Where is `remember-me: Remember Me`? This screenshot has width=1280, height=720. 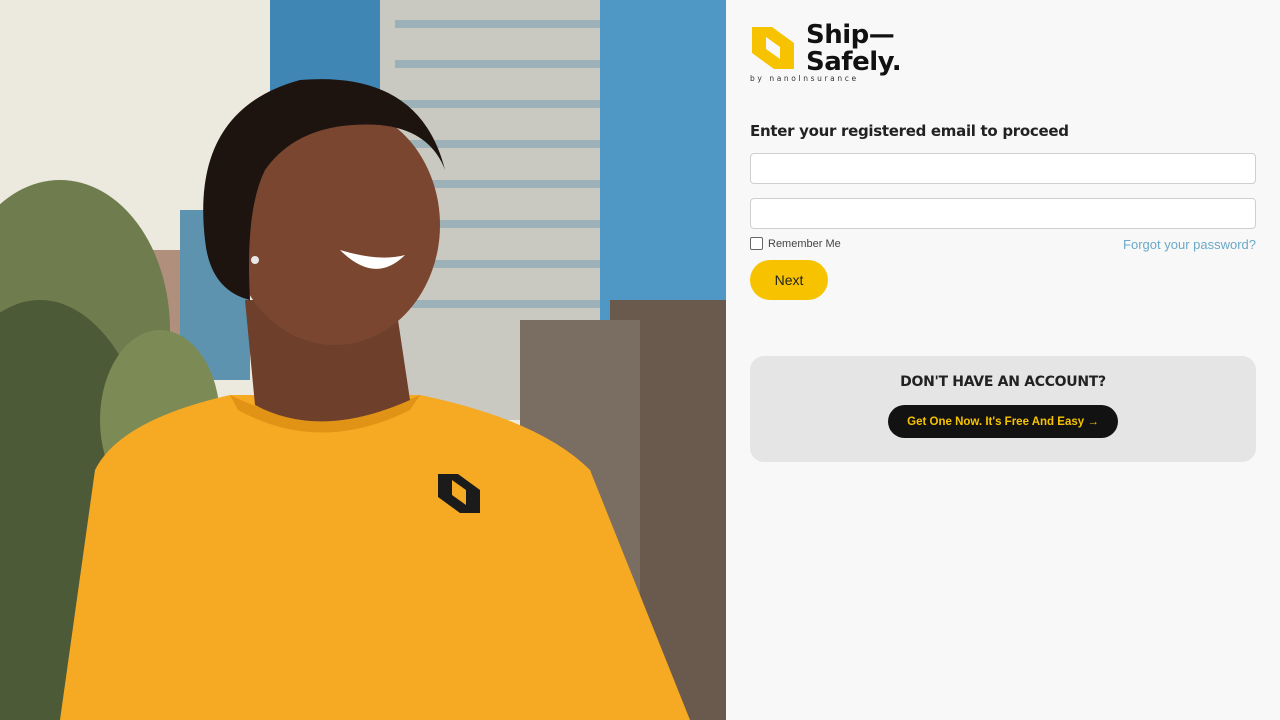 remember-me: Remember Me is located at coordinates (795, 243).